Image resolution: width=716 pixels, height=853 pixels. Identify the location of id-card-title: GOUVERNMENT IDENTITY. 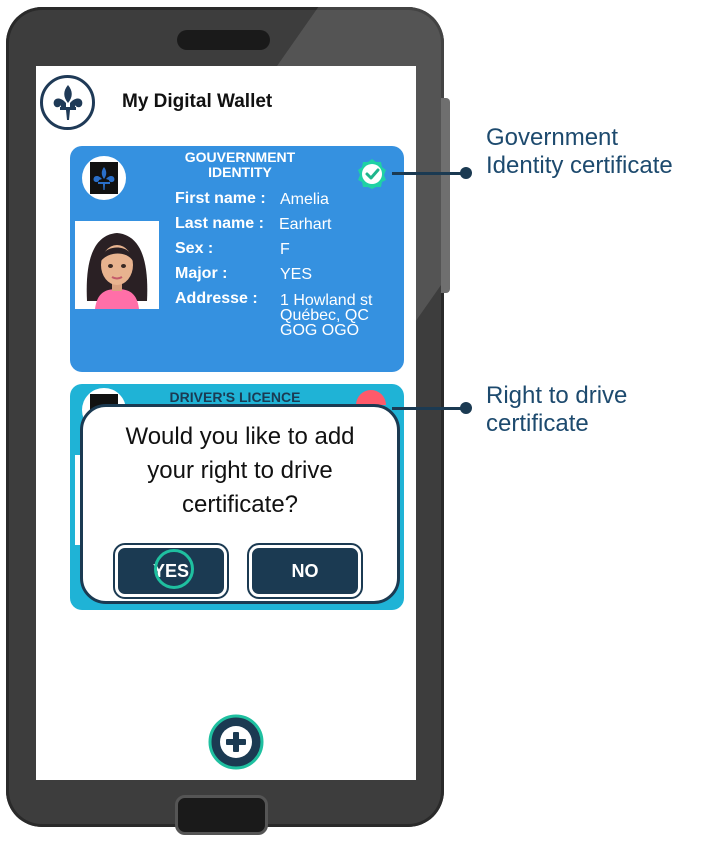
(240, 165).